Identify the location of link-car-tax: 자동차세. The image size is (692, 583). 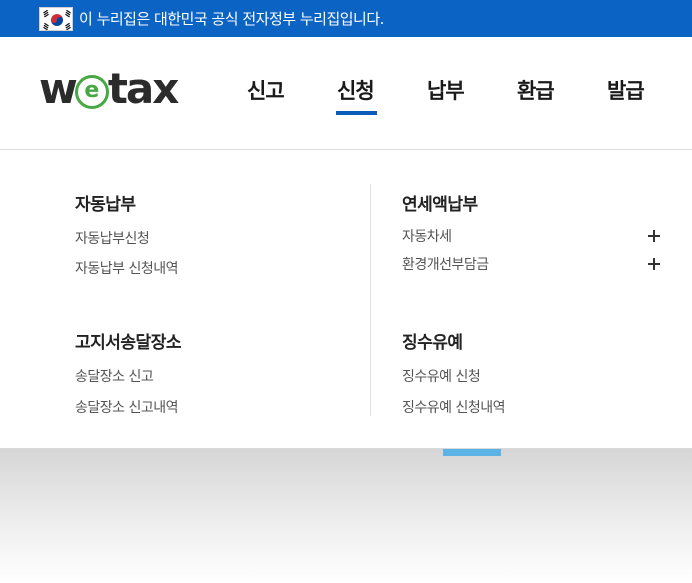
(427, 236).